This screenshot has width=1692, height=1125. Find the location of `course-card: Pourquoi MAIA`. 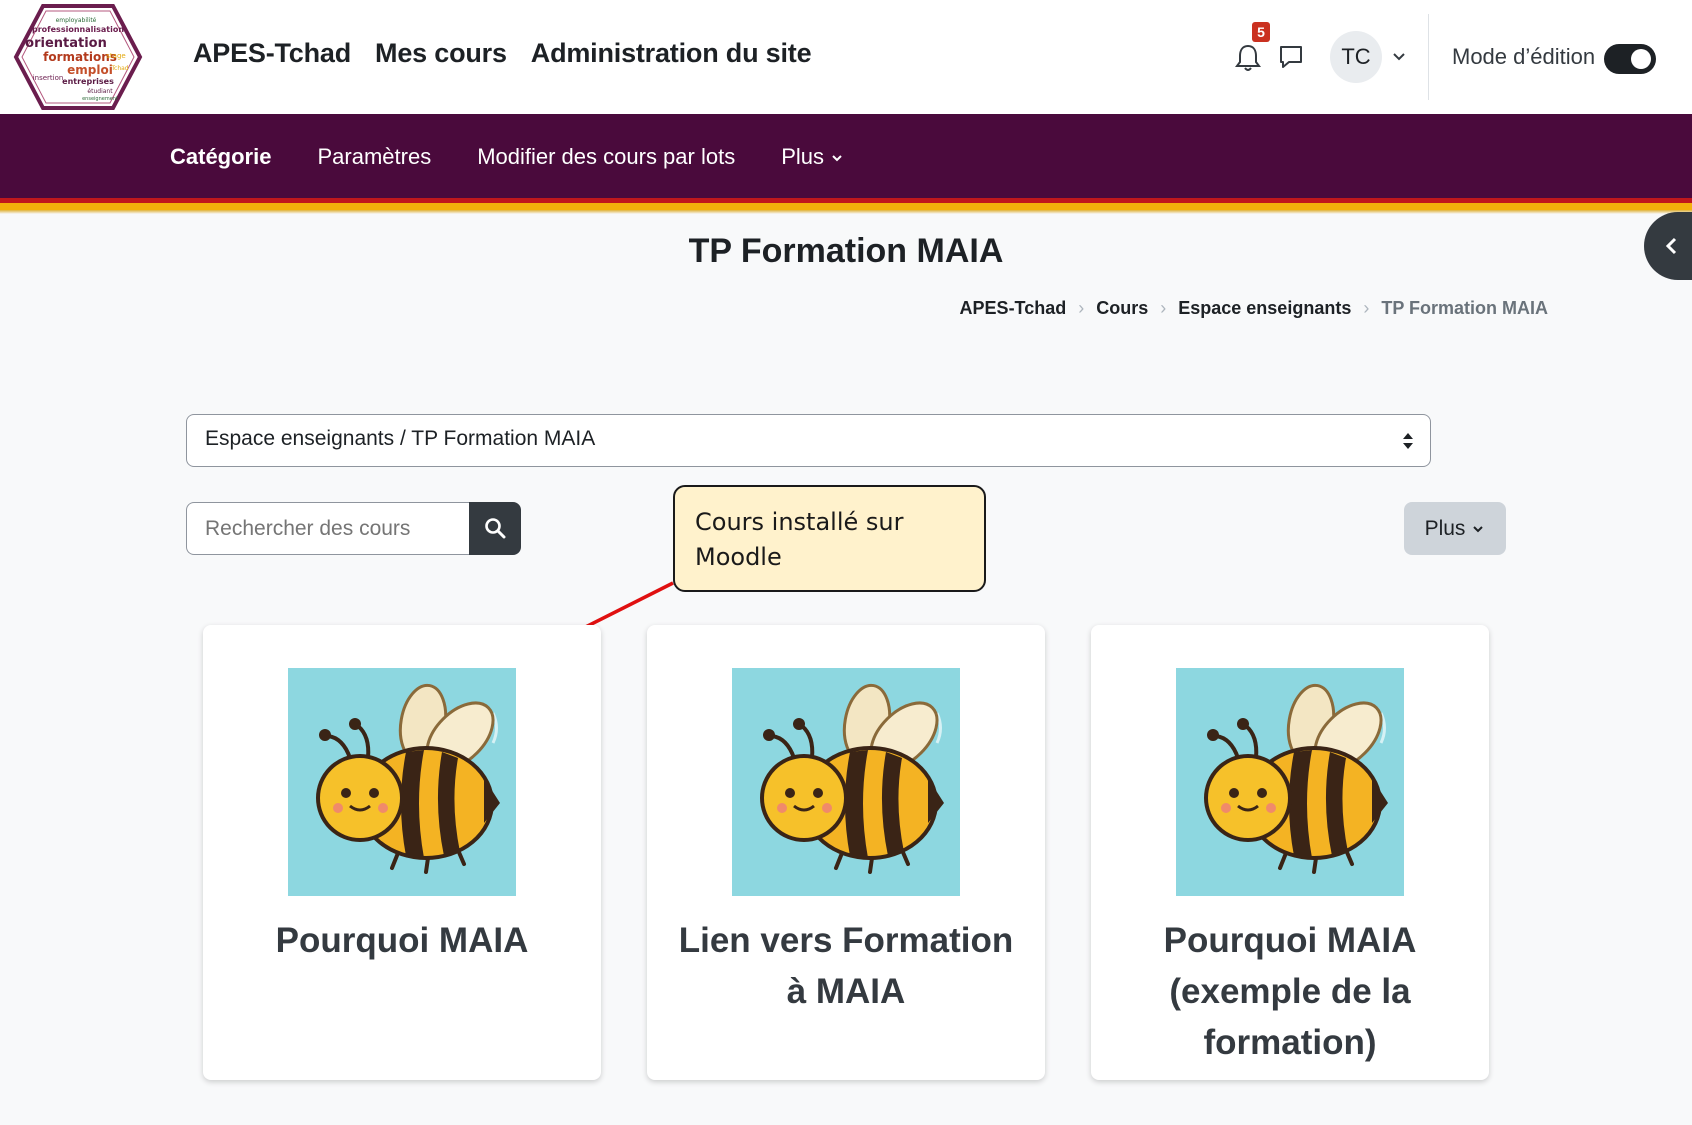

course-card: Pourquoi MAIA is located at coordinates (402, 852).